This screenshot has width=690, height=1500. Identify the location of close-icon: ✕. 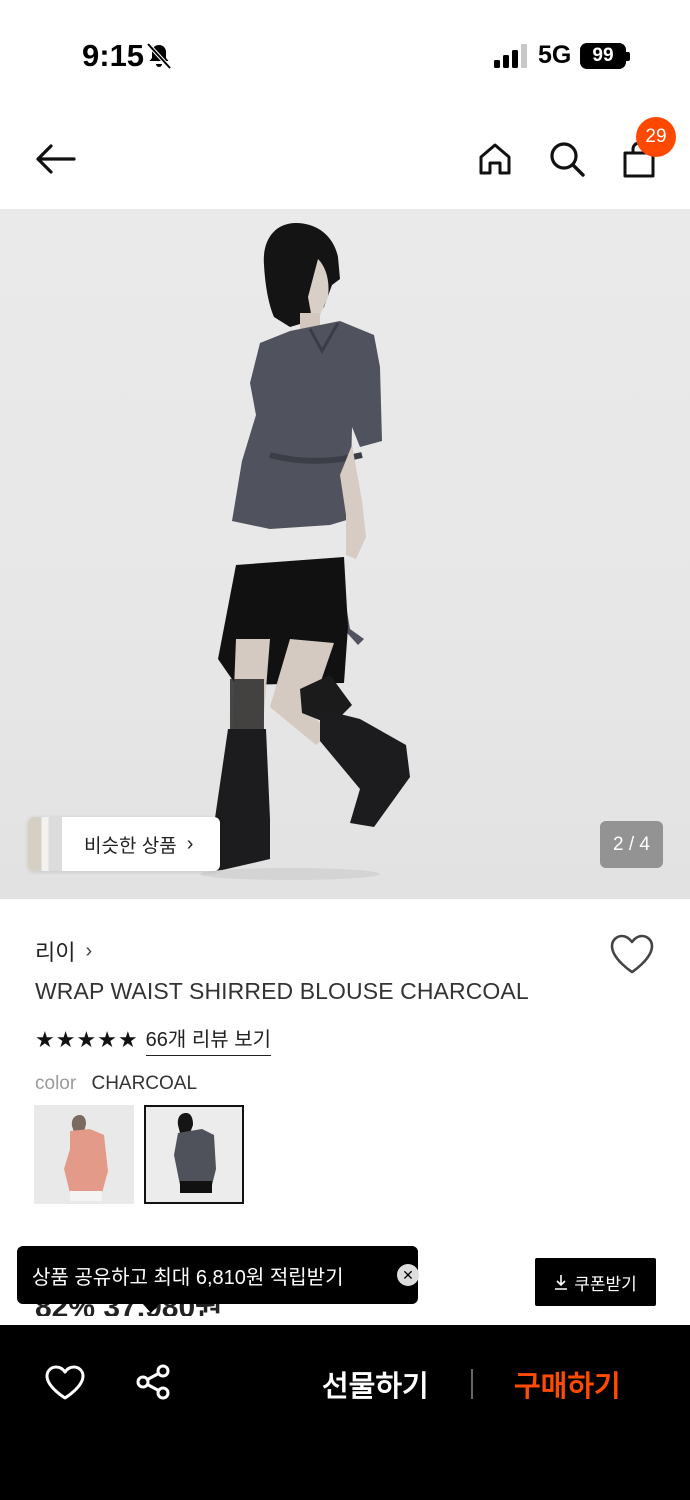
(408, 1275).